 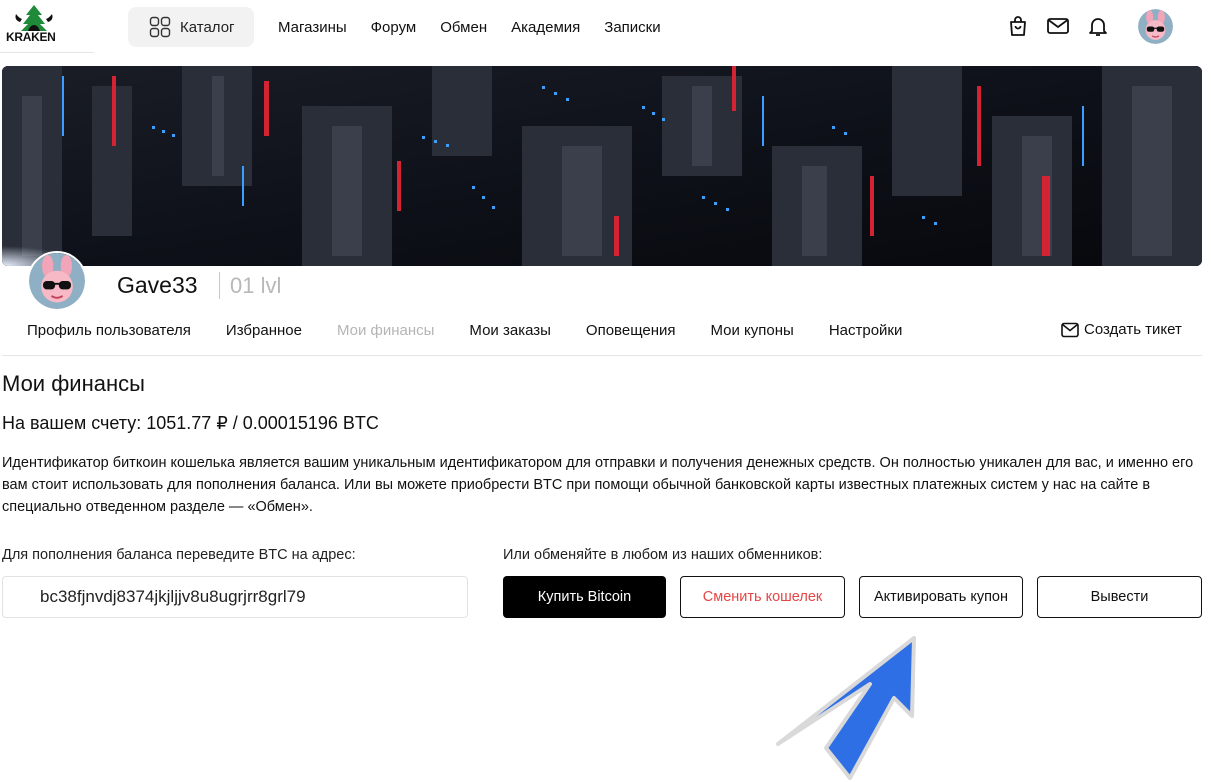 I want to click on nav-item-exchange: Обмен, so click(x=463, y=27).